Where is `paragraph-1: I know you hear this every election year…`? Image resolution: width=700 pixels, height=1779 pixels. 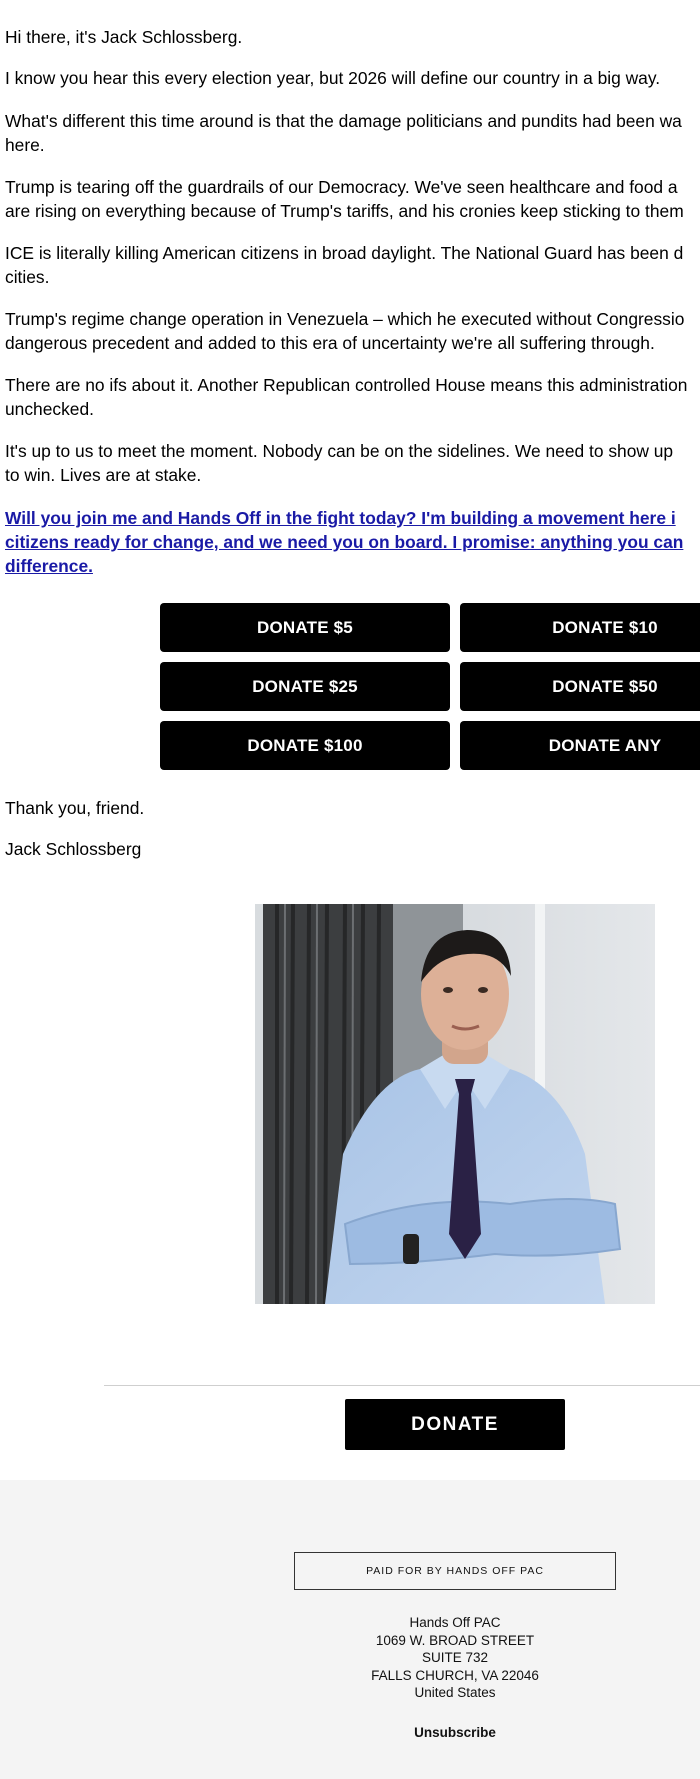 paragraph-1: I know you hear this every election year… is located at coordinates (333, 78).